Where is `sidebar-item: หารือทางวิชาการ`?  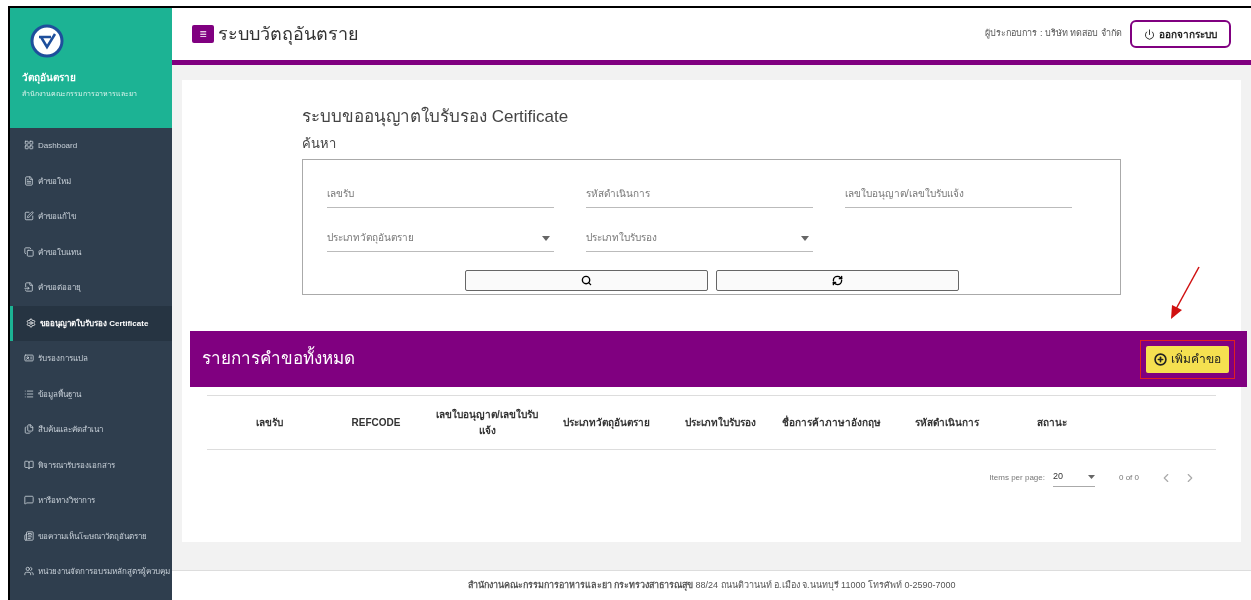
sidebar-item: หารือทางวิชาการ is located at coordinates (91, 501).